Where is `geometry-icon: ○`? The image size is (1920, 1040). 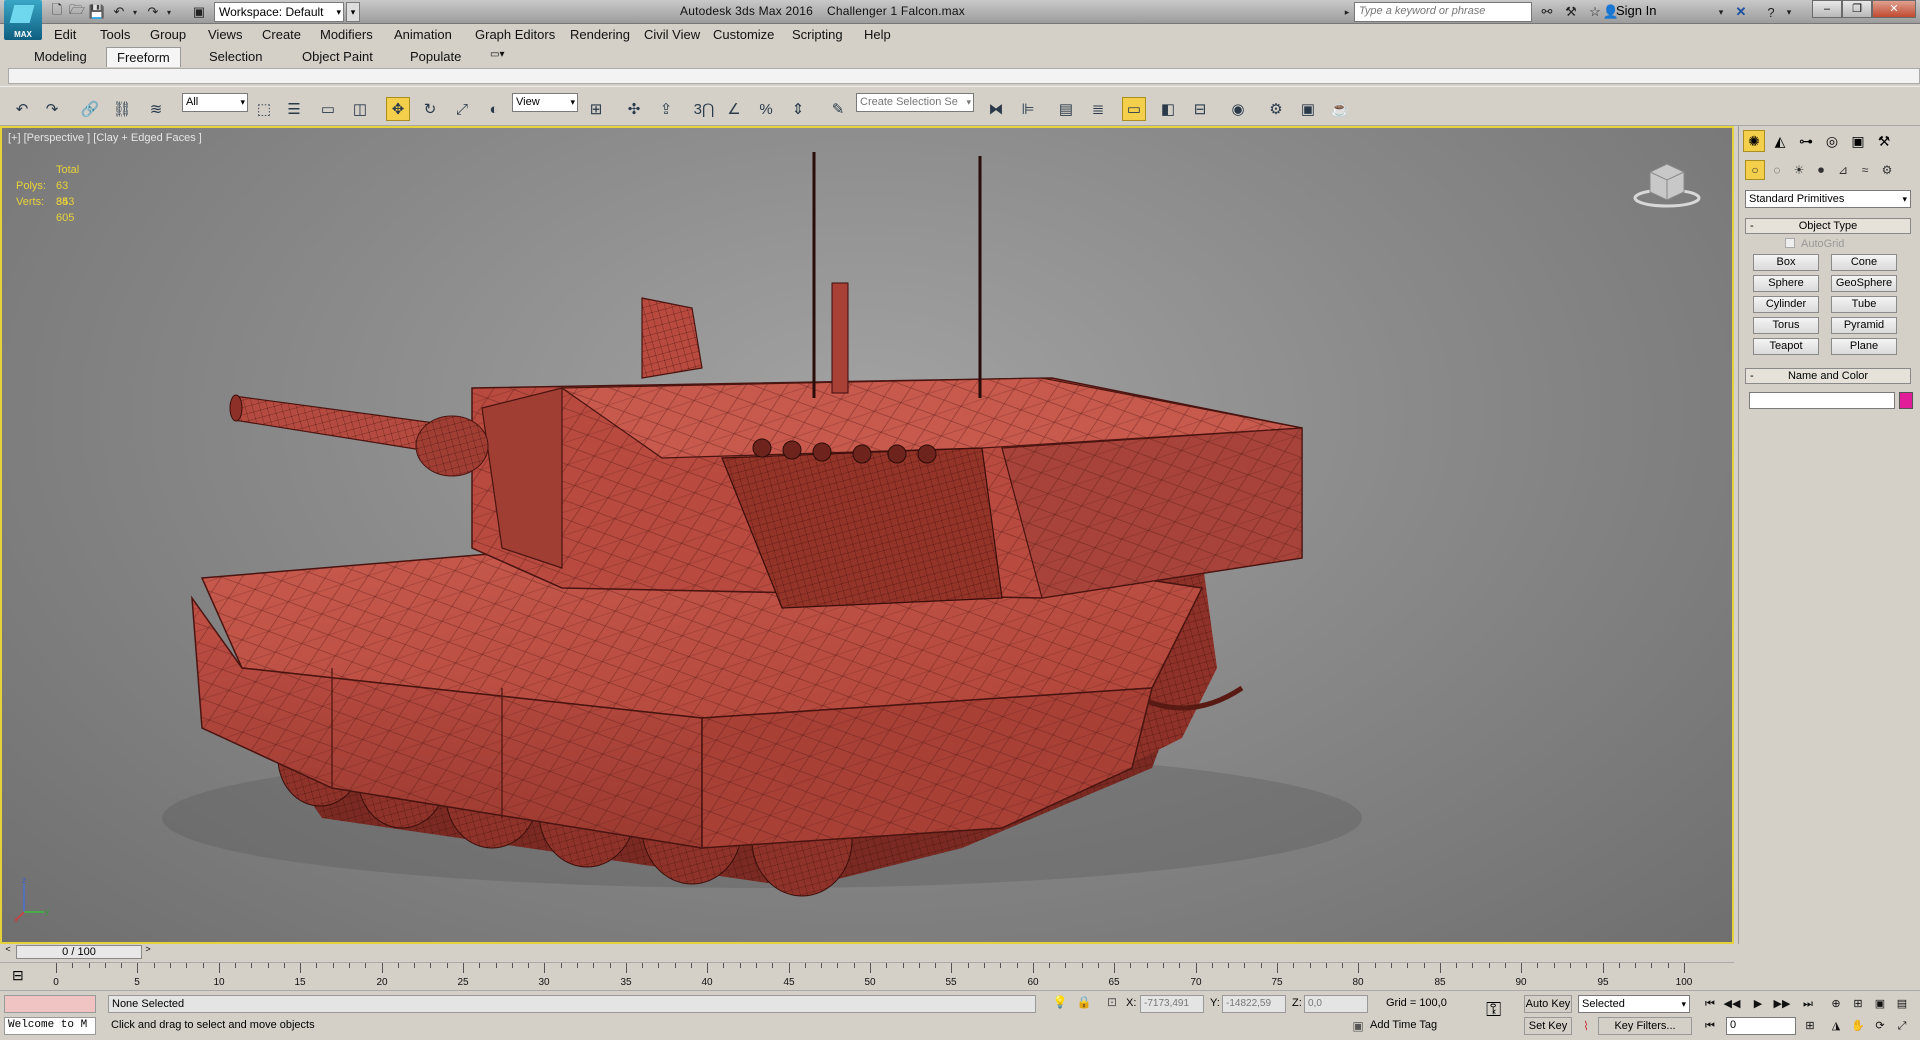
geometry-icon: ○ is located at coordinates (1755, 170).